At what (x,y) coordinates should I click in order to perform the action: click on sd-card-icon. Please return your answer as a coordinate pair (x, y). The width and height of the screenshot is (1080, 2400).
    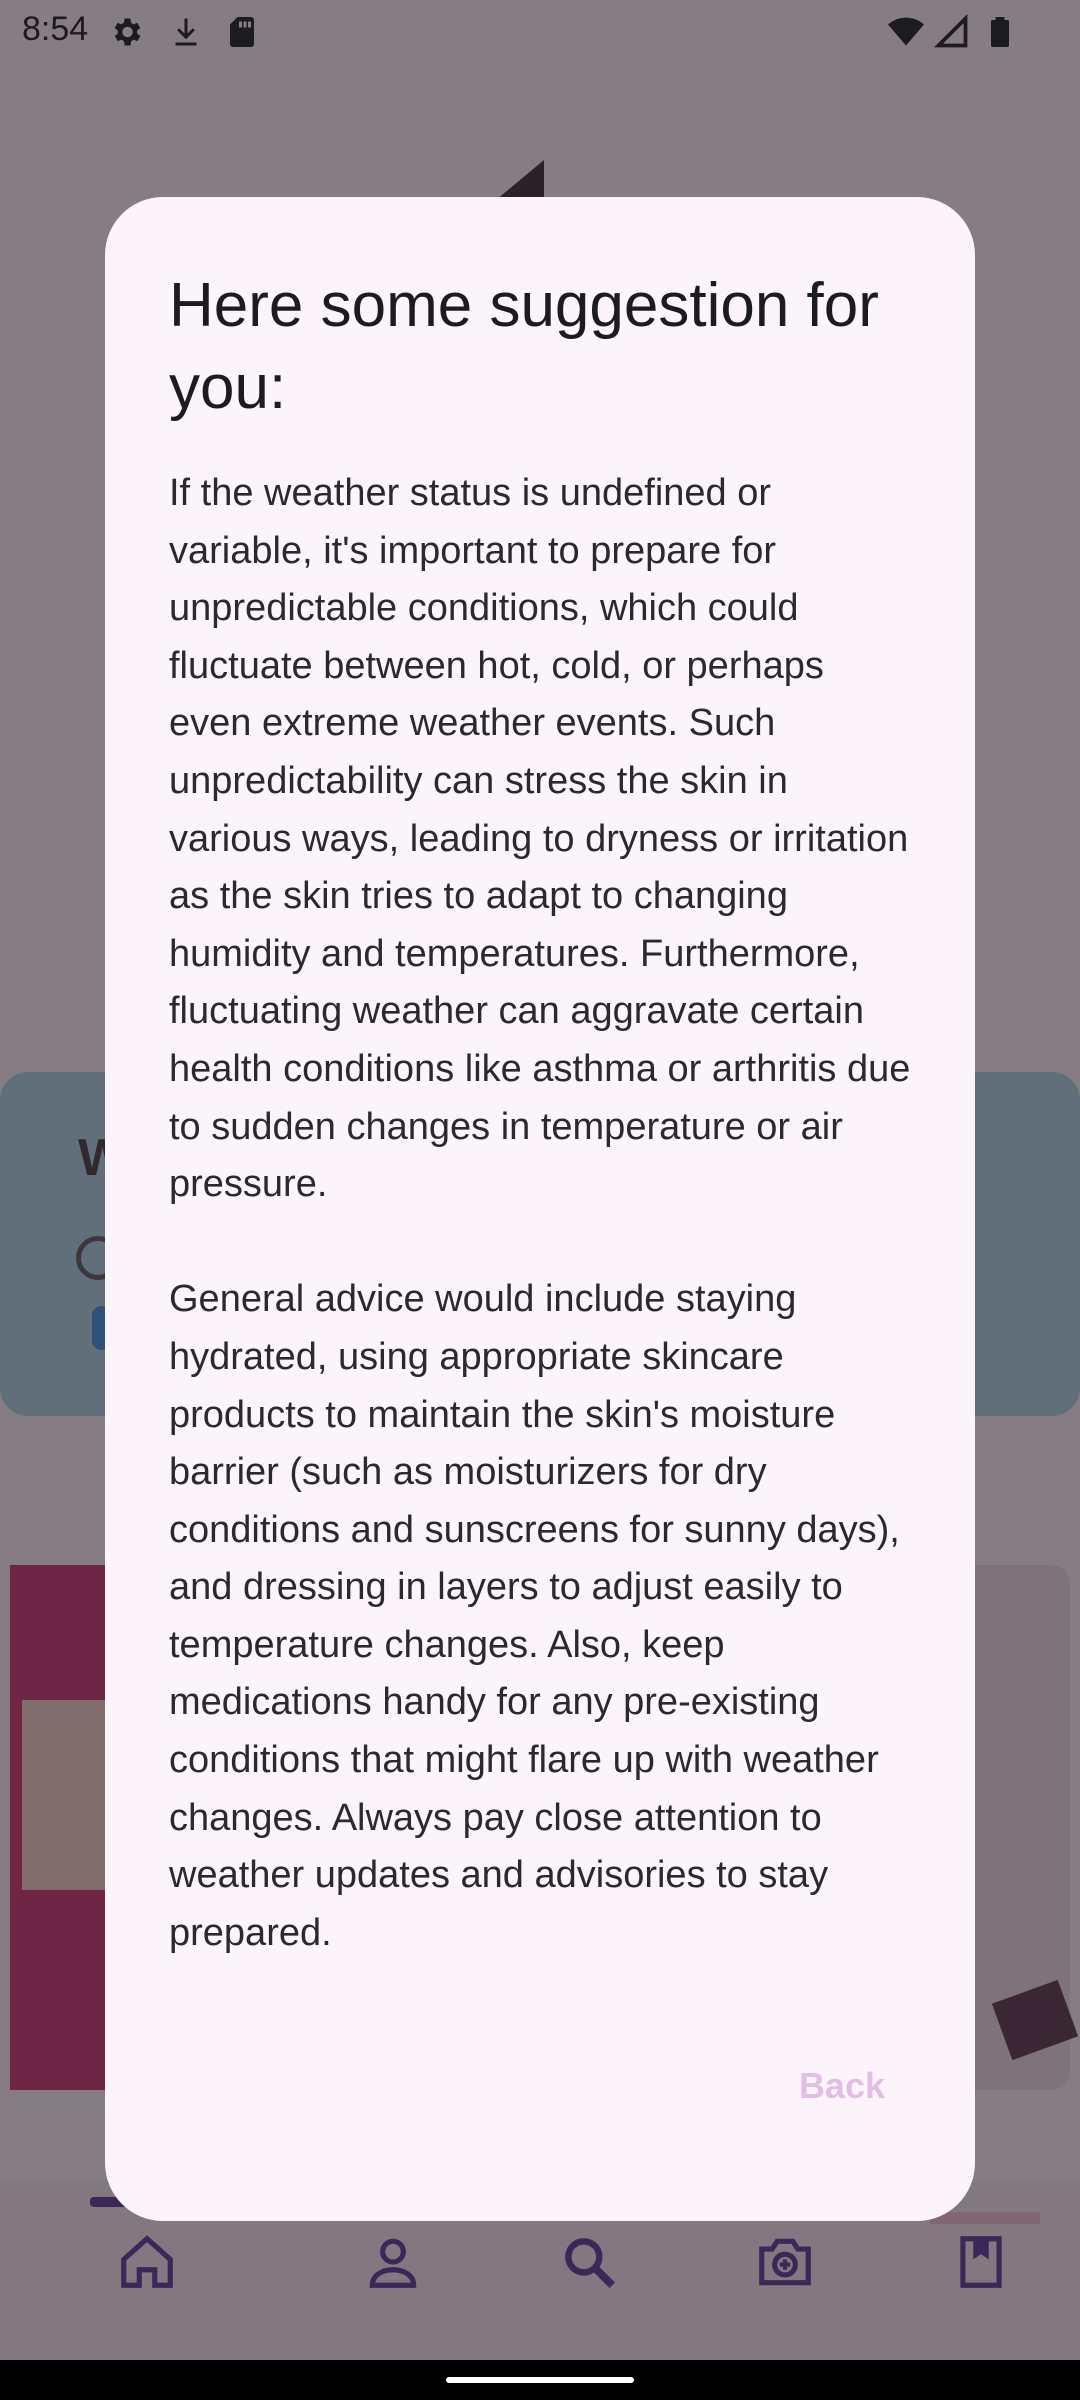
    Looking at the image, I should click on (242, 32).